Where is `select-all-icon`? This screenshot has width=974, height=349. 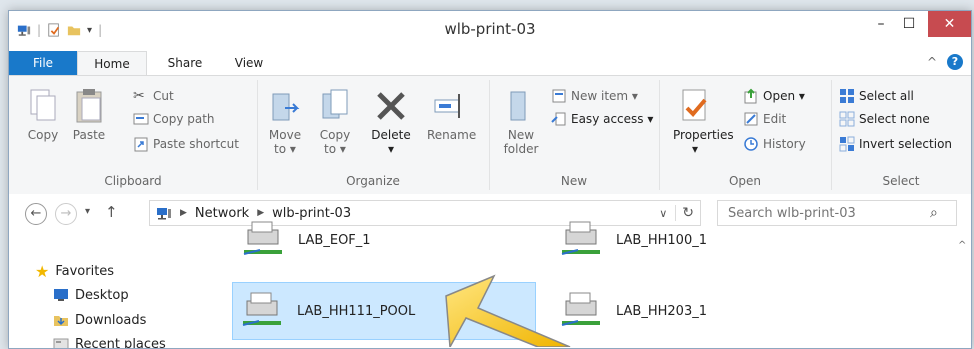
select-all-icon is located at coordinates (847, 96).